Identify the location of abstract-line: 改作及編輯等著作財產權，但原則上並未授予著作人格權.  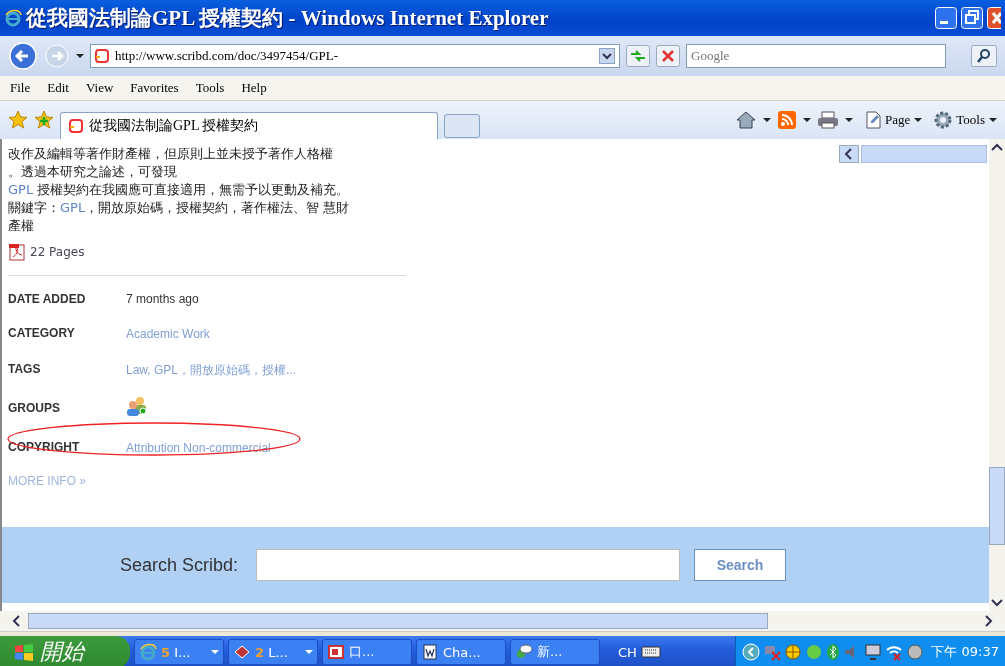
(171, 154).